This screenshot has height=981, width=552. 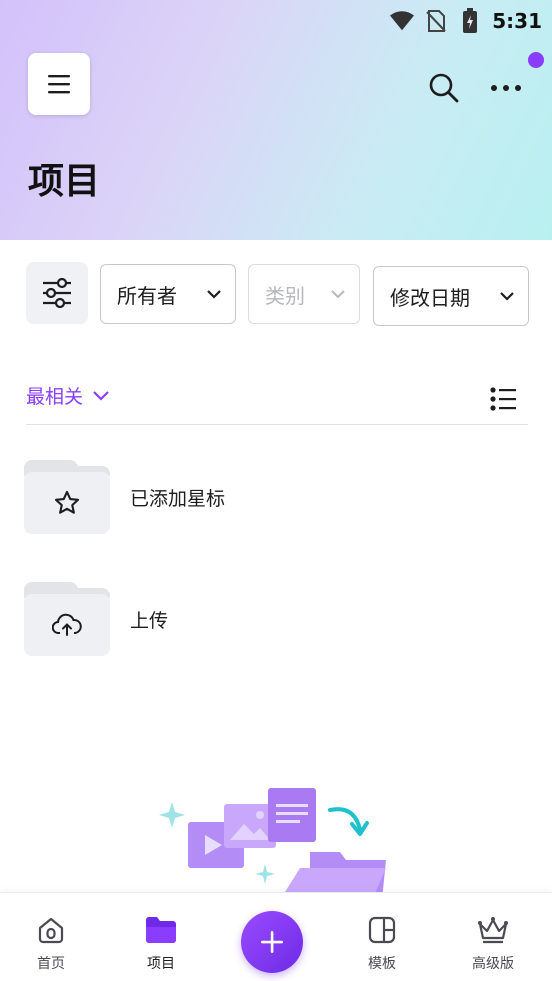 What do you see at coordinates (55, 397) in the screenshot?
I see `sort-label: 最相关` at bounding box center [55, 397].